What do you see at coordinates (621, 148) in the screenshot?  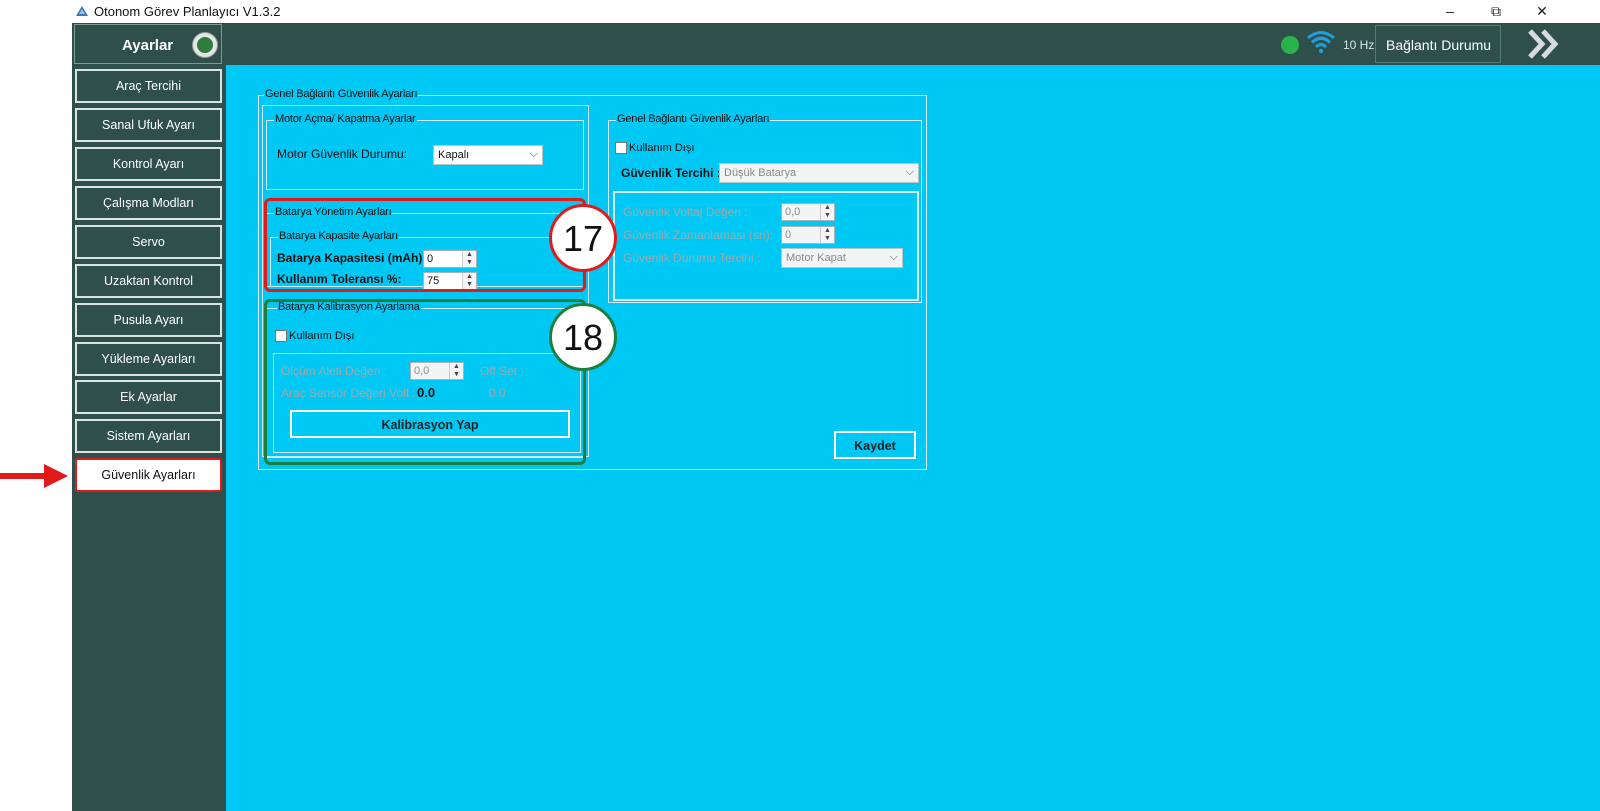 I see `connection-disabled-checkbox` at bounding box center [621, 148].